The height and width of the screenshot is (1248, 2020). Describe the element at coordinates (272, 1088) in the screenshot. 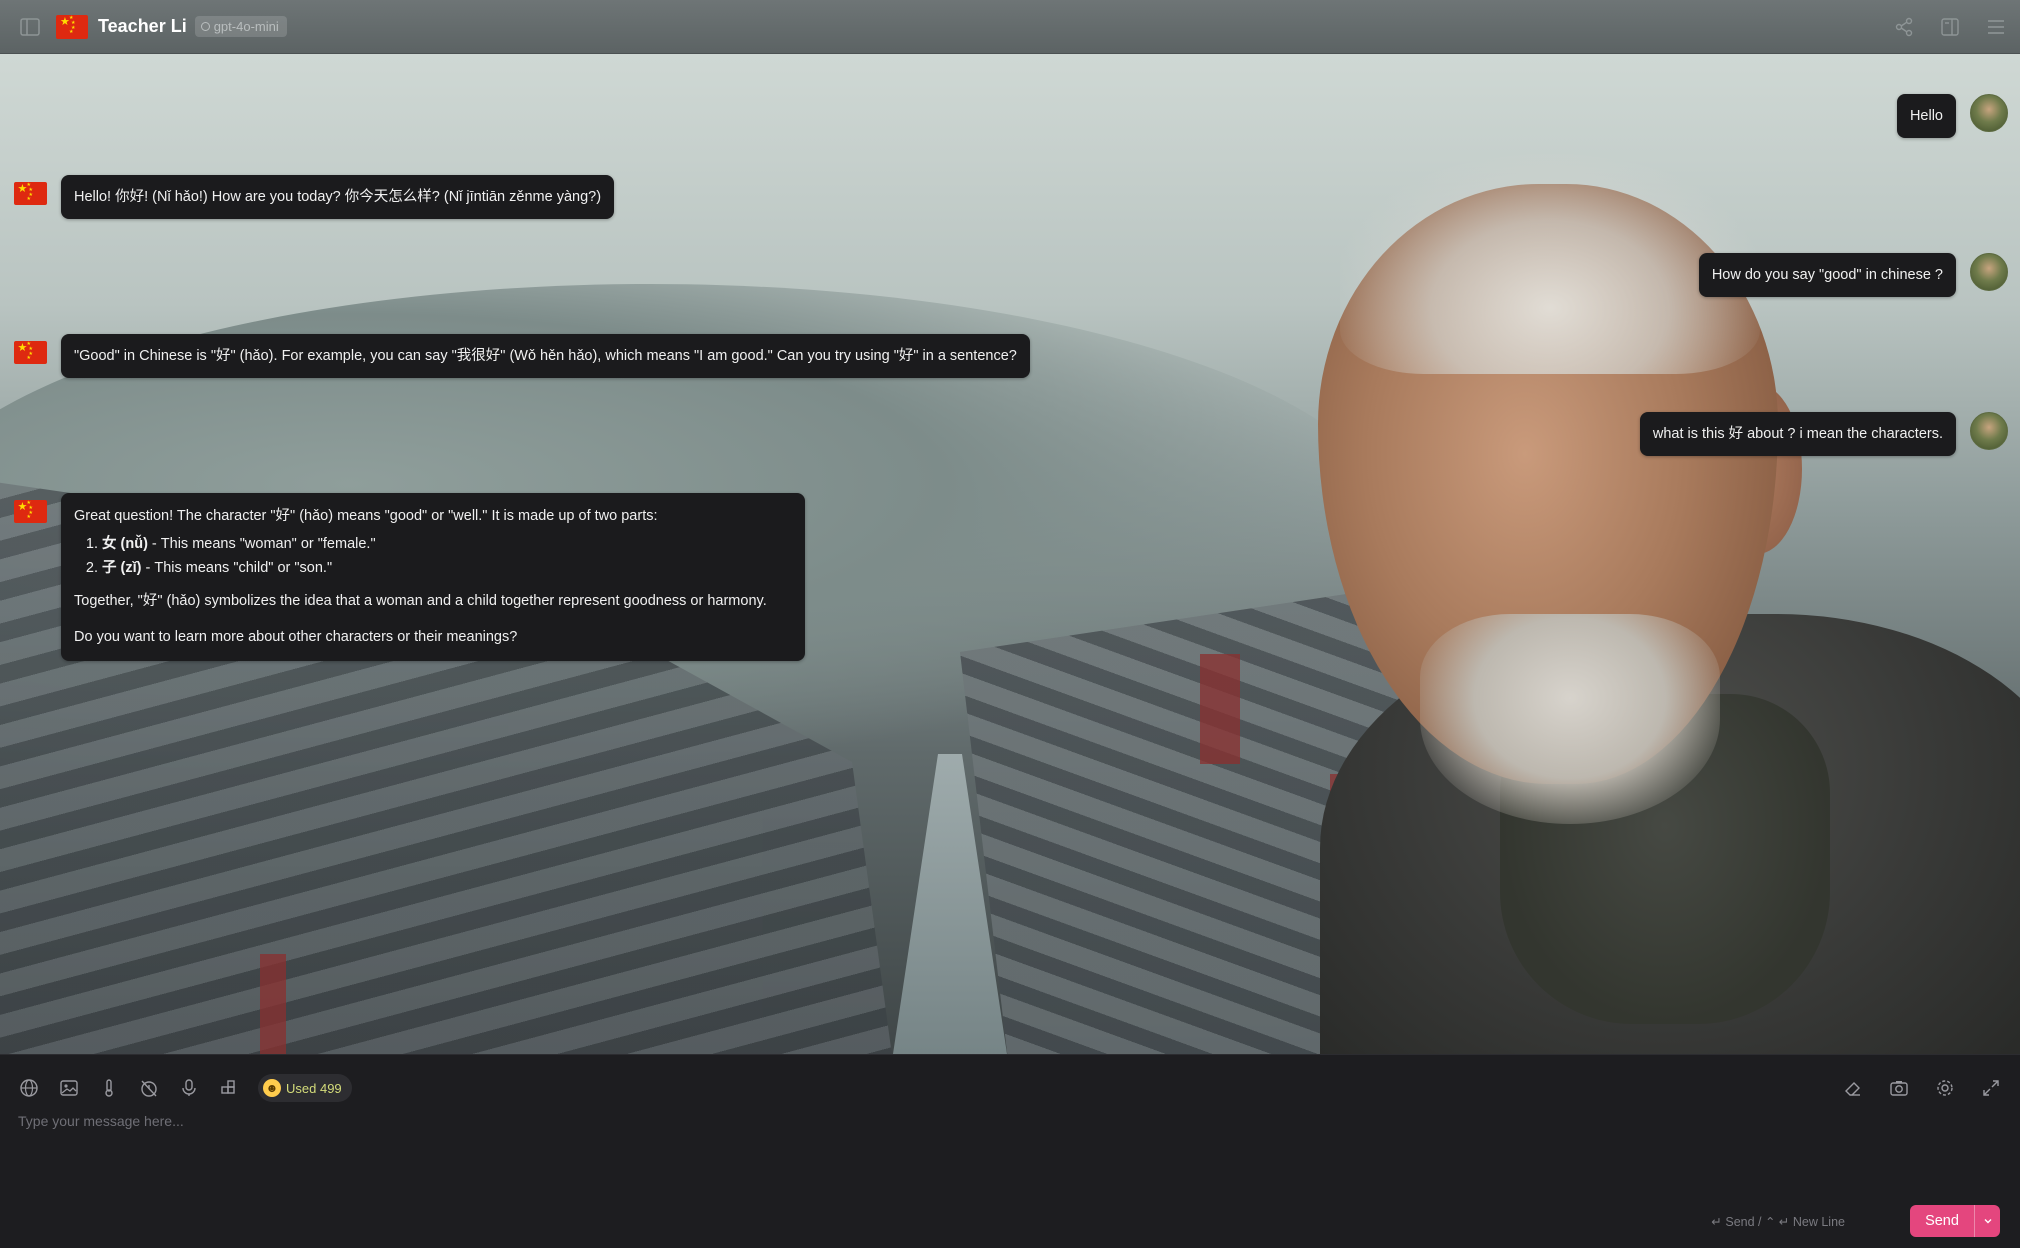

I see `smiley-icon: ☻` at that location.